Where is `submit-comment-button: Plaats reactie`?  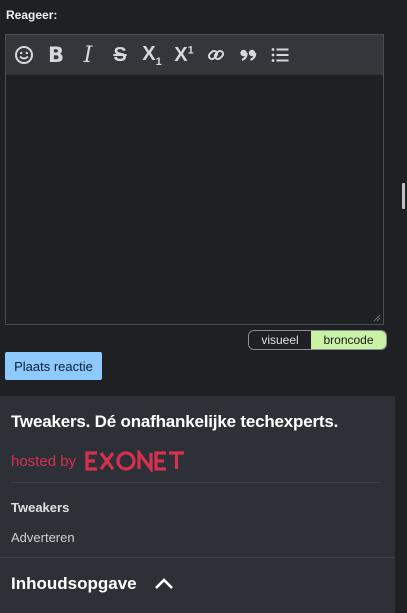 submit-comment-button: Plaats reactie is located at coordinates (53, 366).